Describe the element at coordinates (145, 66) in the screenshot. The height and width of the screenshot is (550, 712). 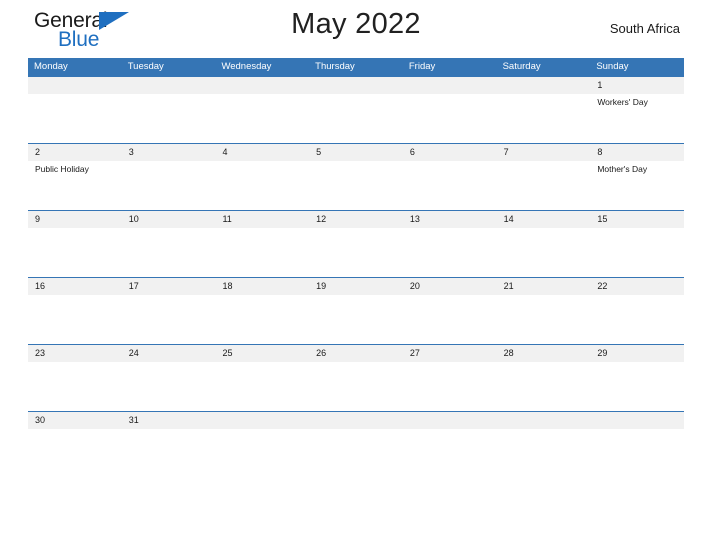
I see `weekday-tuesday: Tuesday` at that location.